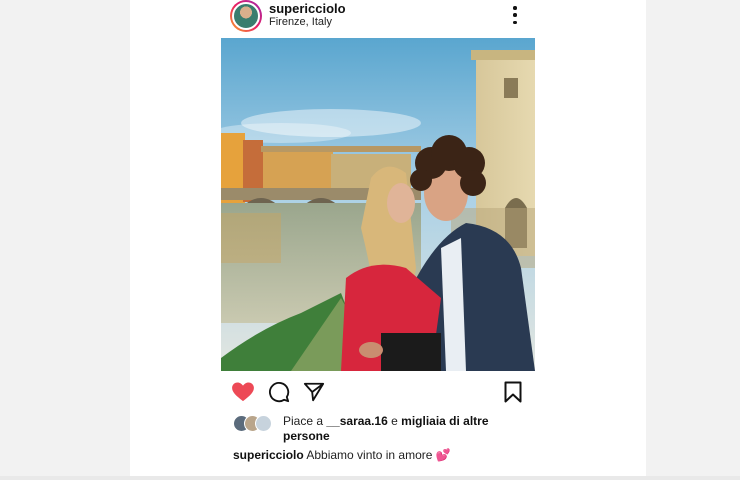 The width and height of the screenshot is (740, 480). What do you see at coordinates (243, 394) in the screenshot?
I see `heart-icon` at bounding box center [243, 394].